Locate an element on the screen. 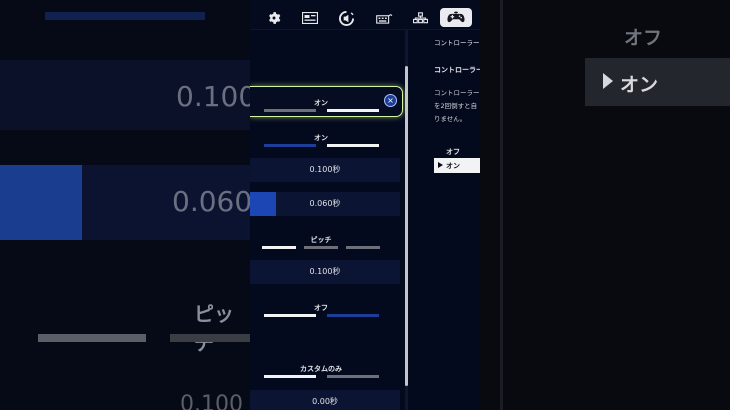 The height and width of the screenshot is (410, 730). controller-icon is located at coordinates (456, 17).